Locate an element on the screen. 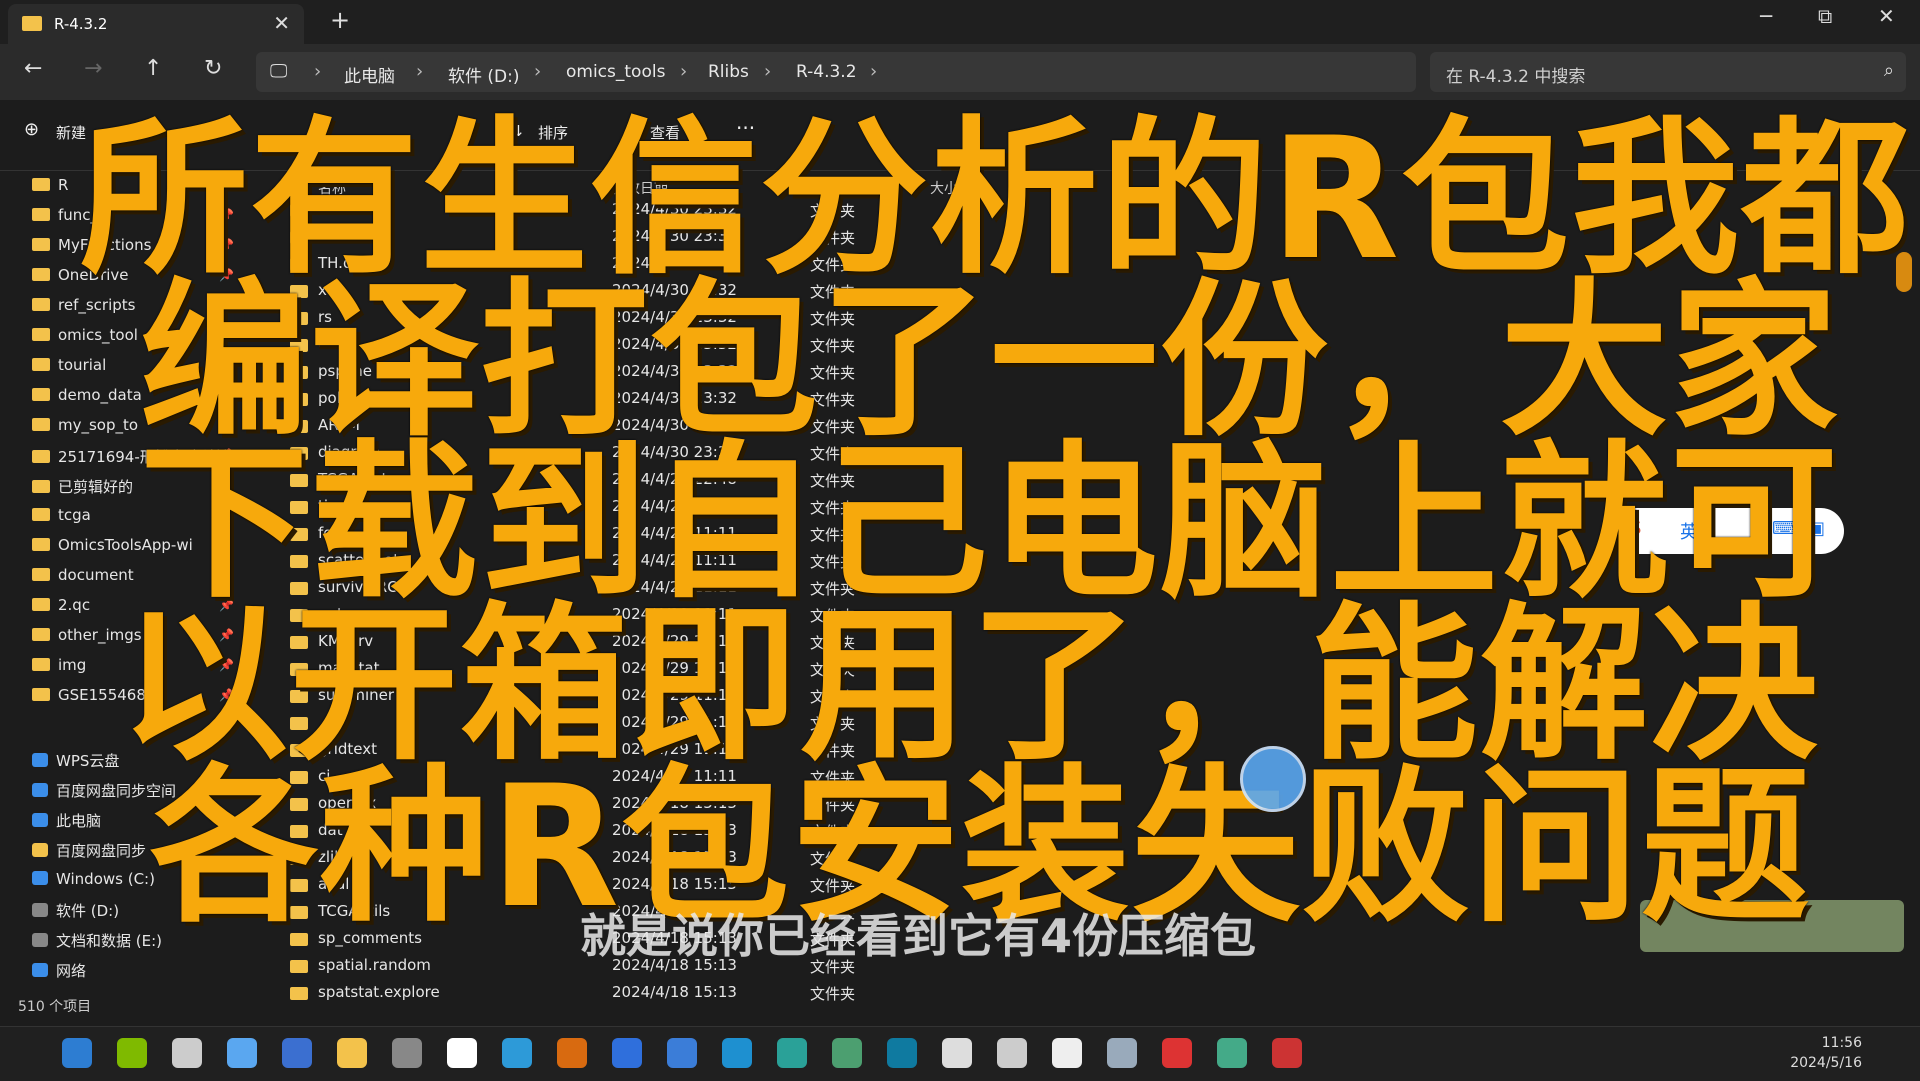 The image size is (1920, 1081). maximize-button: ⧉ is located at coordinates (1825, 16).